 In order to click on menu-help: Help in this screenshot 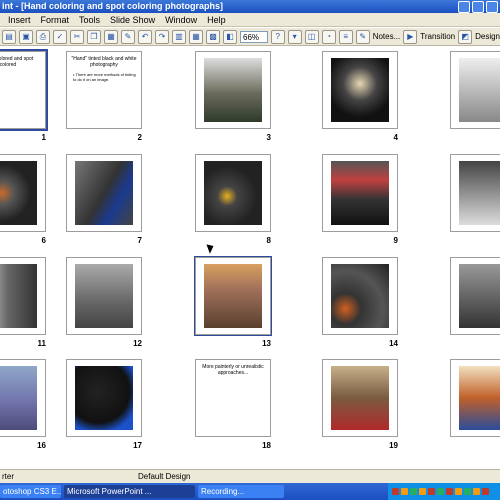, I will do `click(216, 20)`.